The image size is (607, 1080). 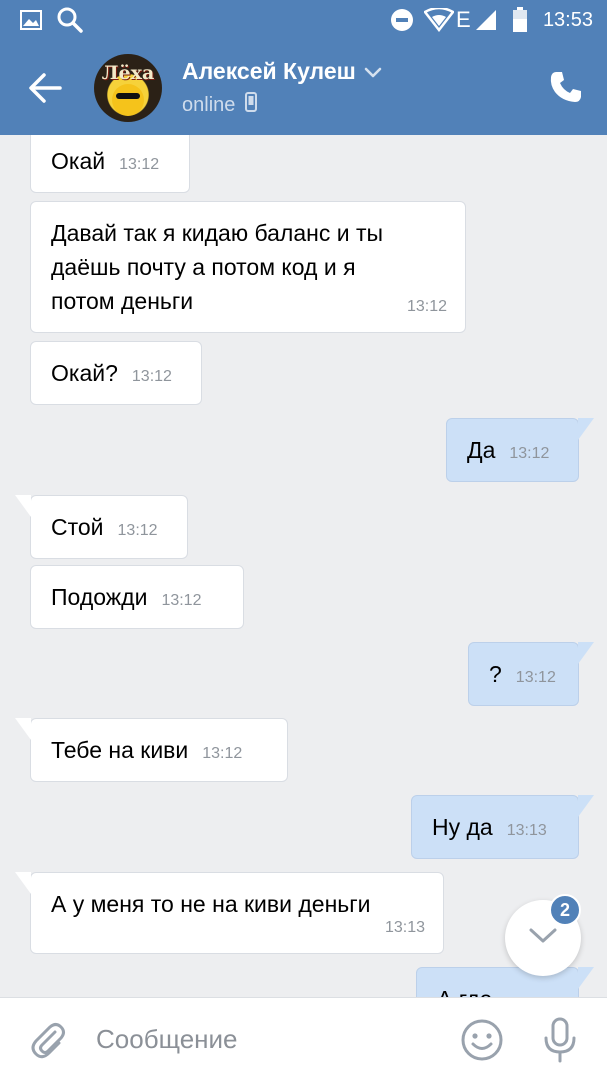 What do you see at coordinates (481, 450) in the screenshot?
I see `message-text: Да` at bounding box center [481, 450].